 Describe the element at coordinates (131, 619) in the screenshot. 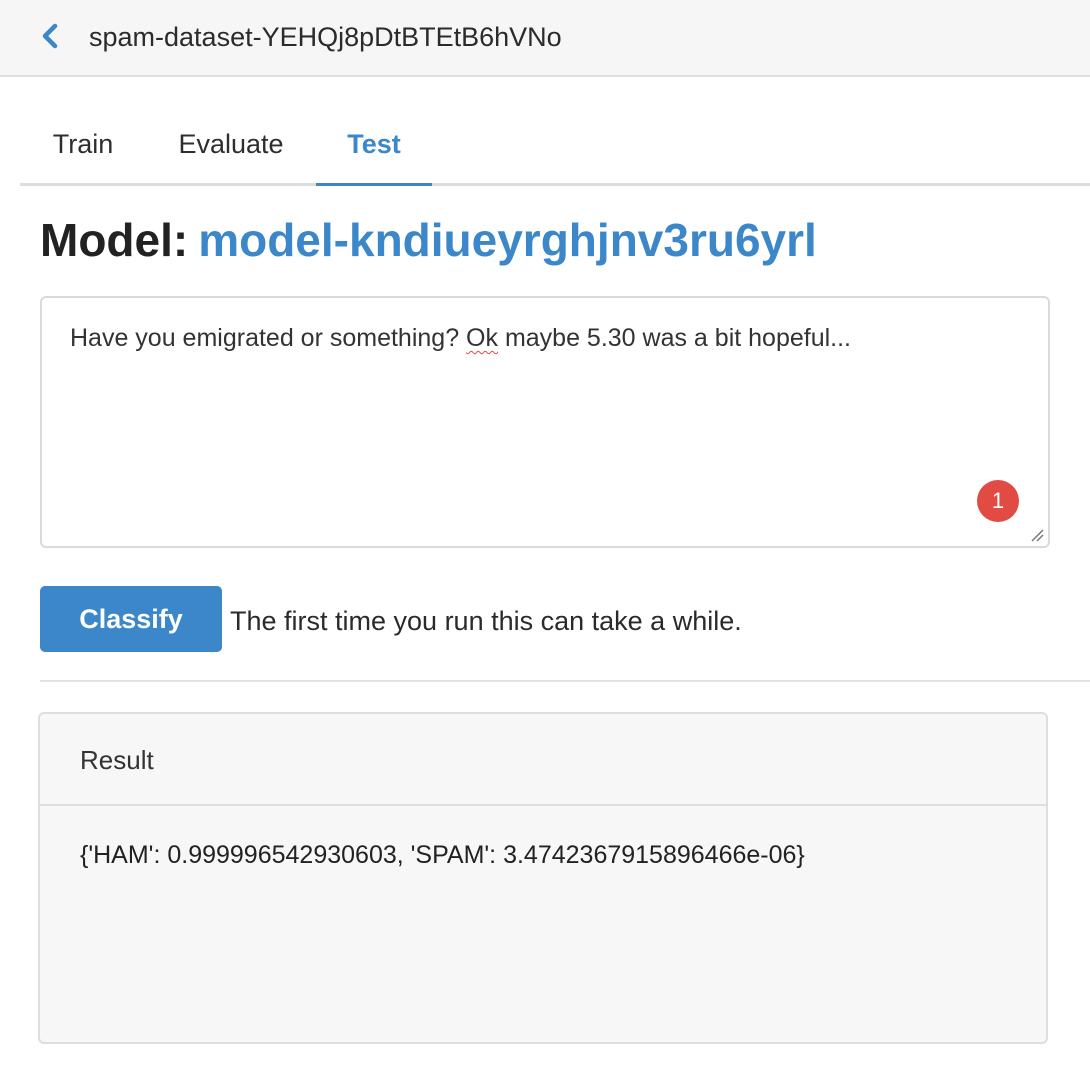

I see `classify-button: Classify` at that location.